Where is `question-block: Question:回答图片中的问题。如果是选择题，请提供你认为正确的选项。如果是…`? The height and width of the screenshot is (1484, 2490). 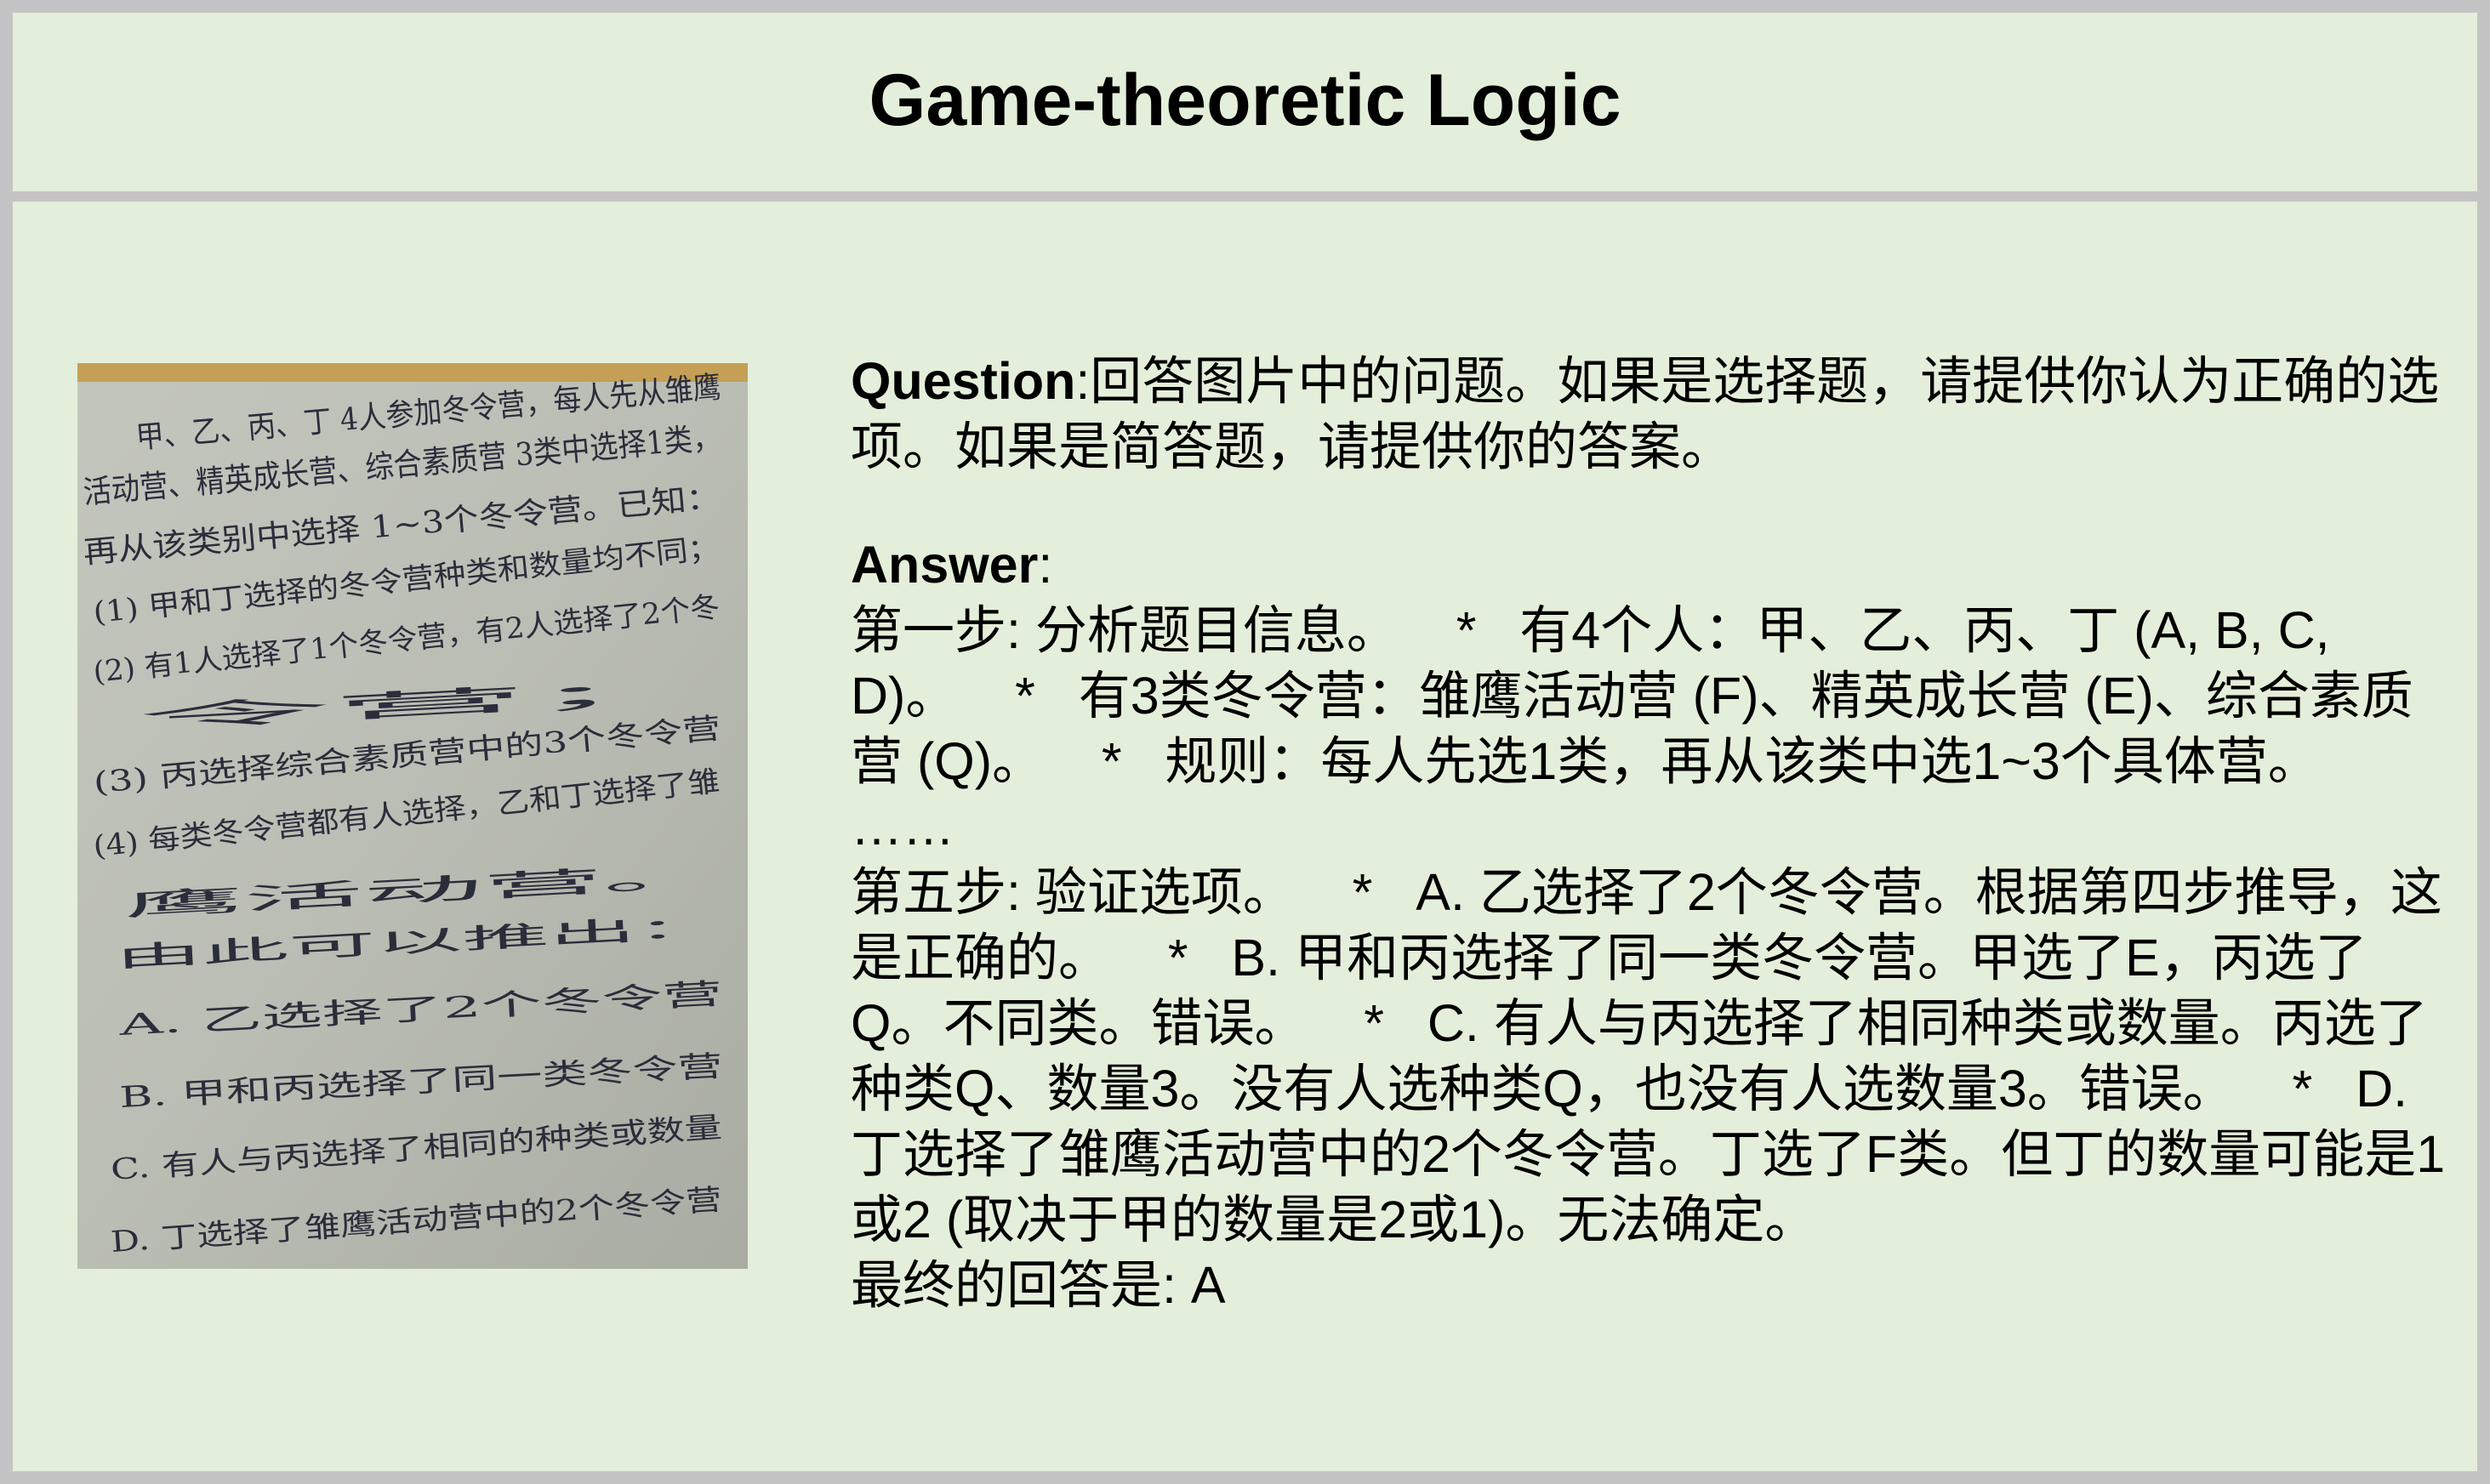
question-block: Question:回答图片中的问题。如果是选择题，请提供你认为正确的选项。如果是… is located at coordinates (1650, 415).